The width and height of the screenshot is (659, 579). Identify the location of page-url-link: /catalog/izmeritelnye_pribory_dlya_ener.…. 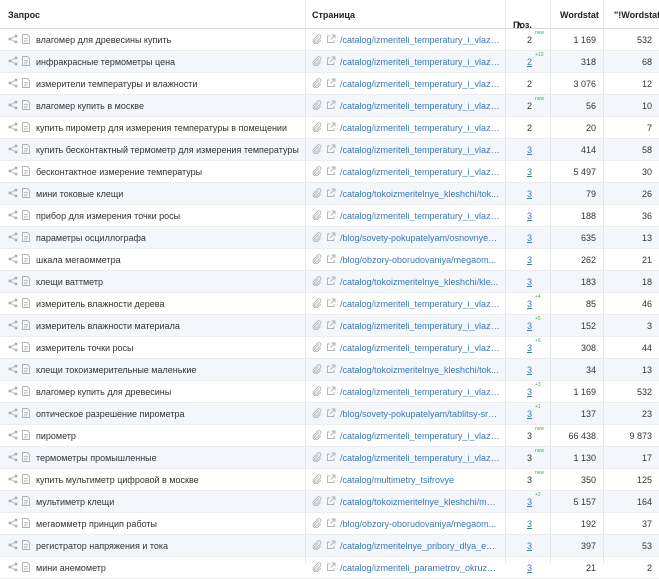
(420, 546).